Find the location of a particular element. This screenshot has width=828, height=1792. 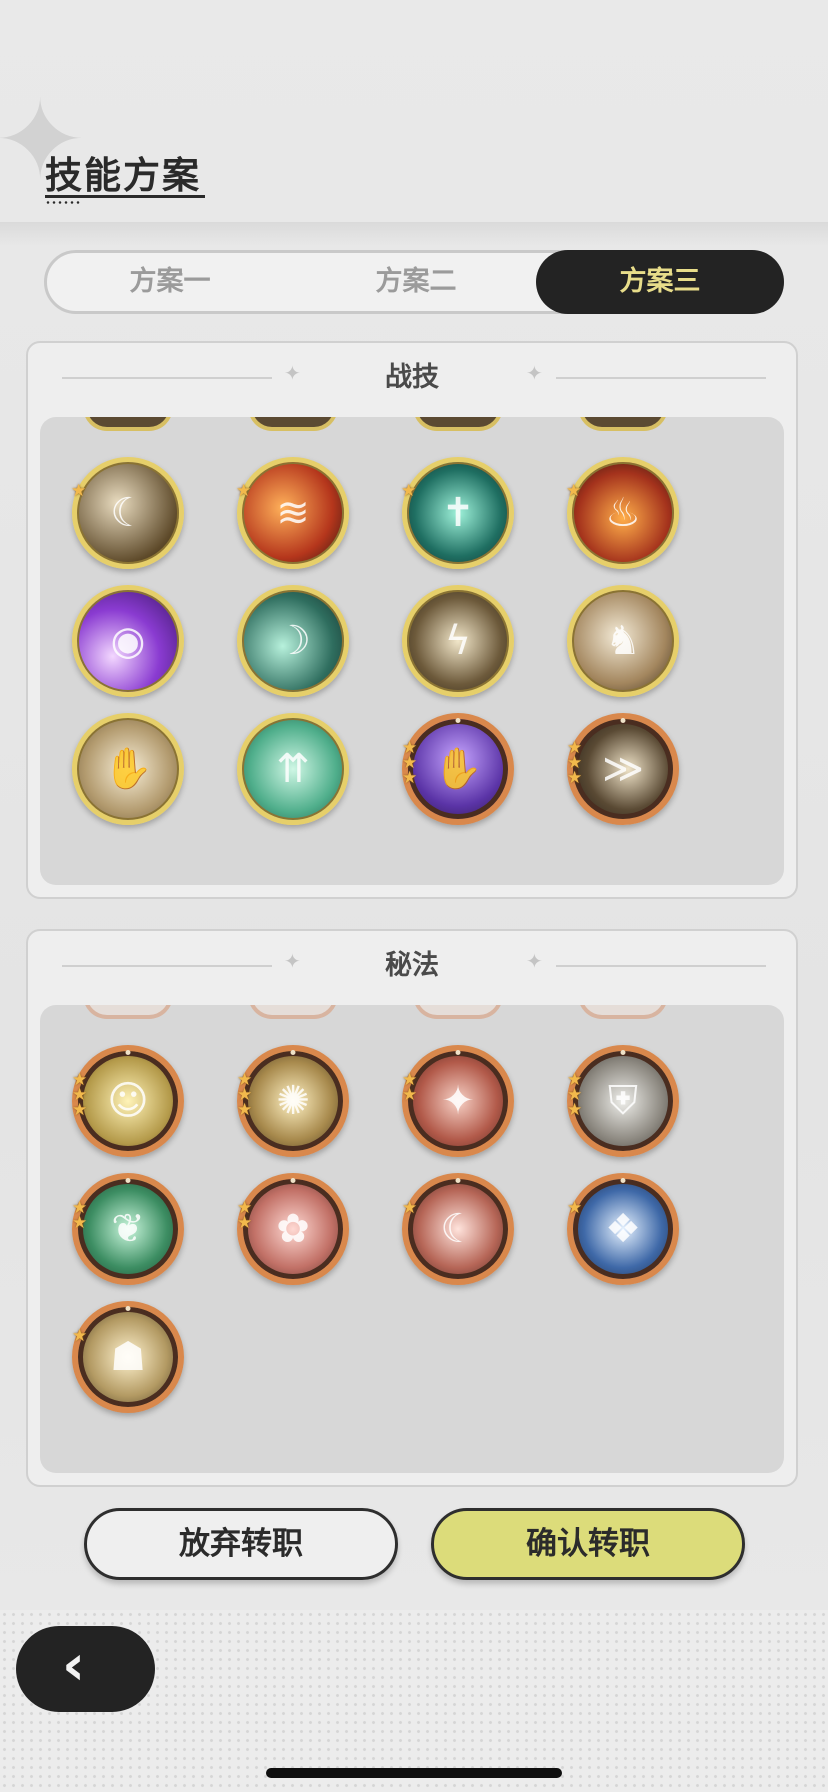

page-title: 技能方案 is located at coordinates (123, 175).